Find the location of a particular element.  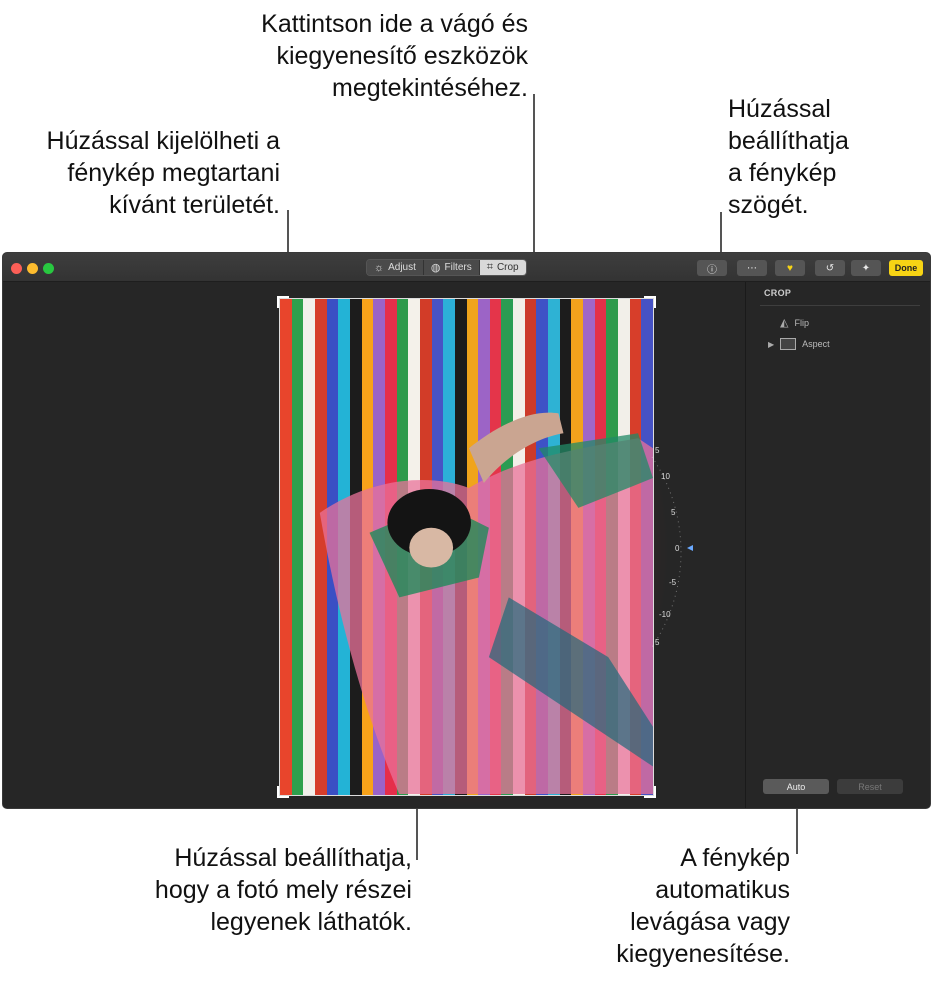

flip-button: ◭ Flip is located at coordinates (794, 322).